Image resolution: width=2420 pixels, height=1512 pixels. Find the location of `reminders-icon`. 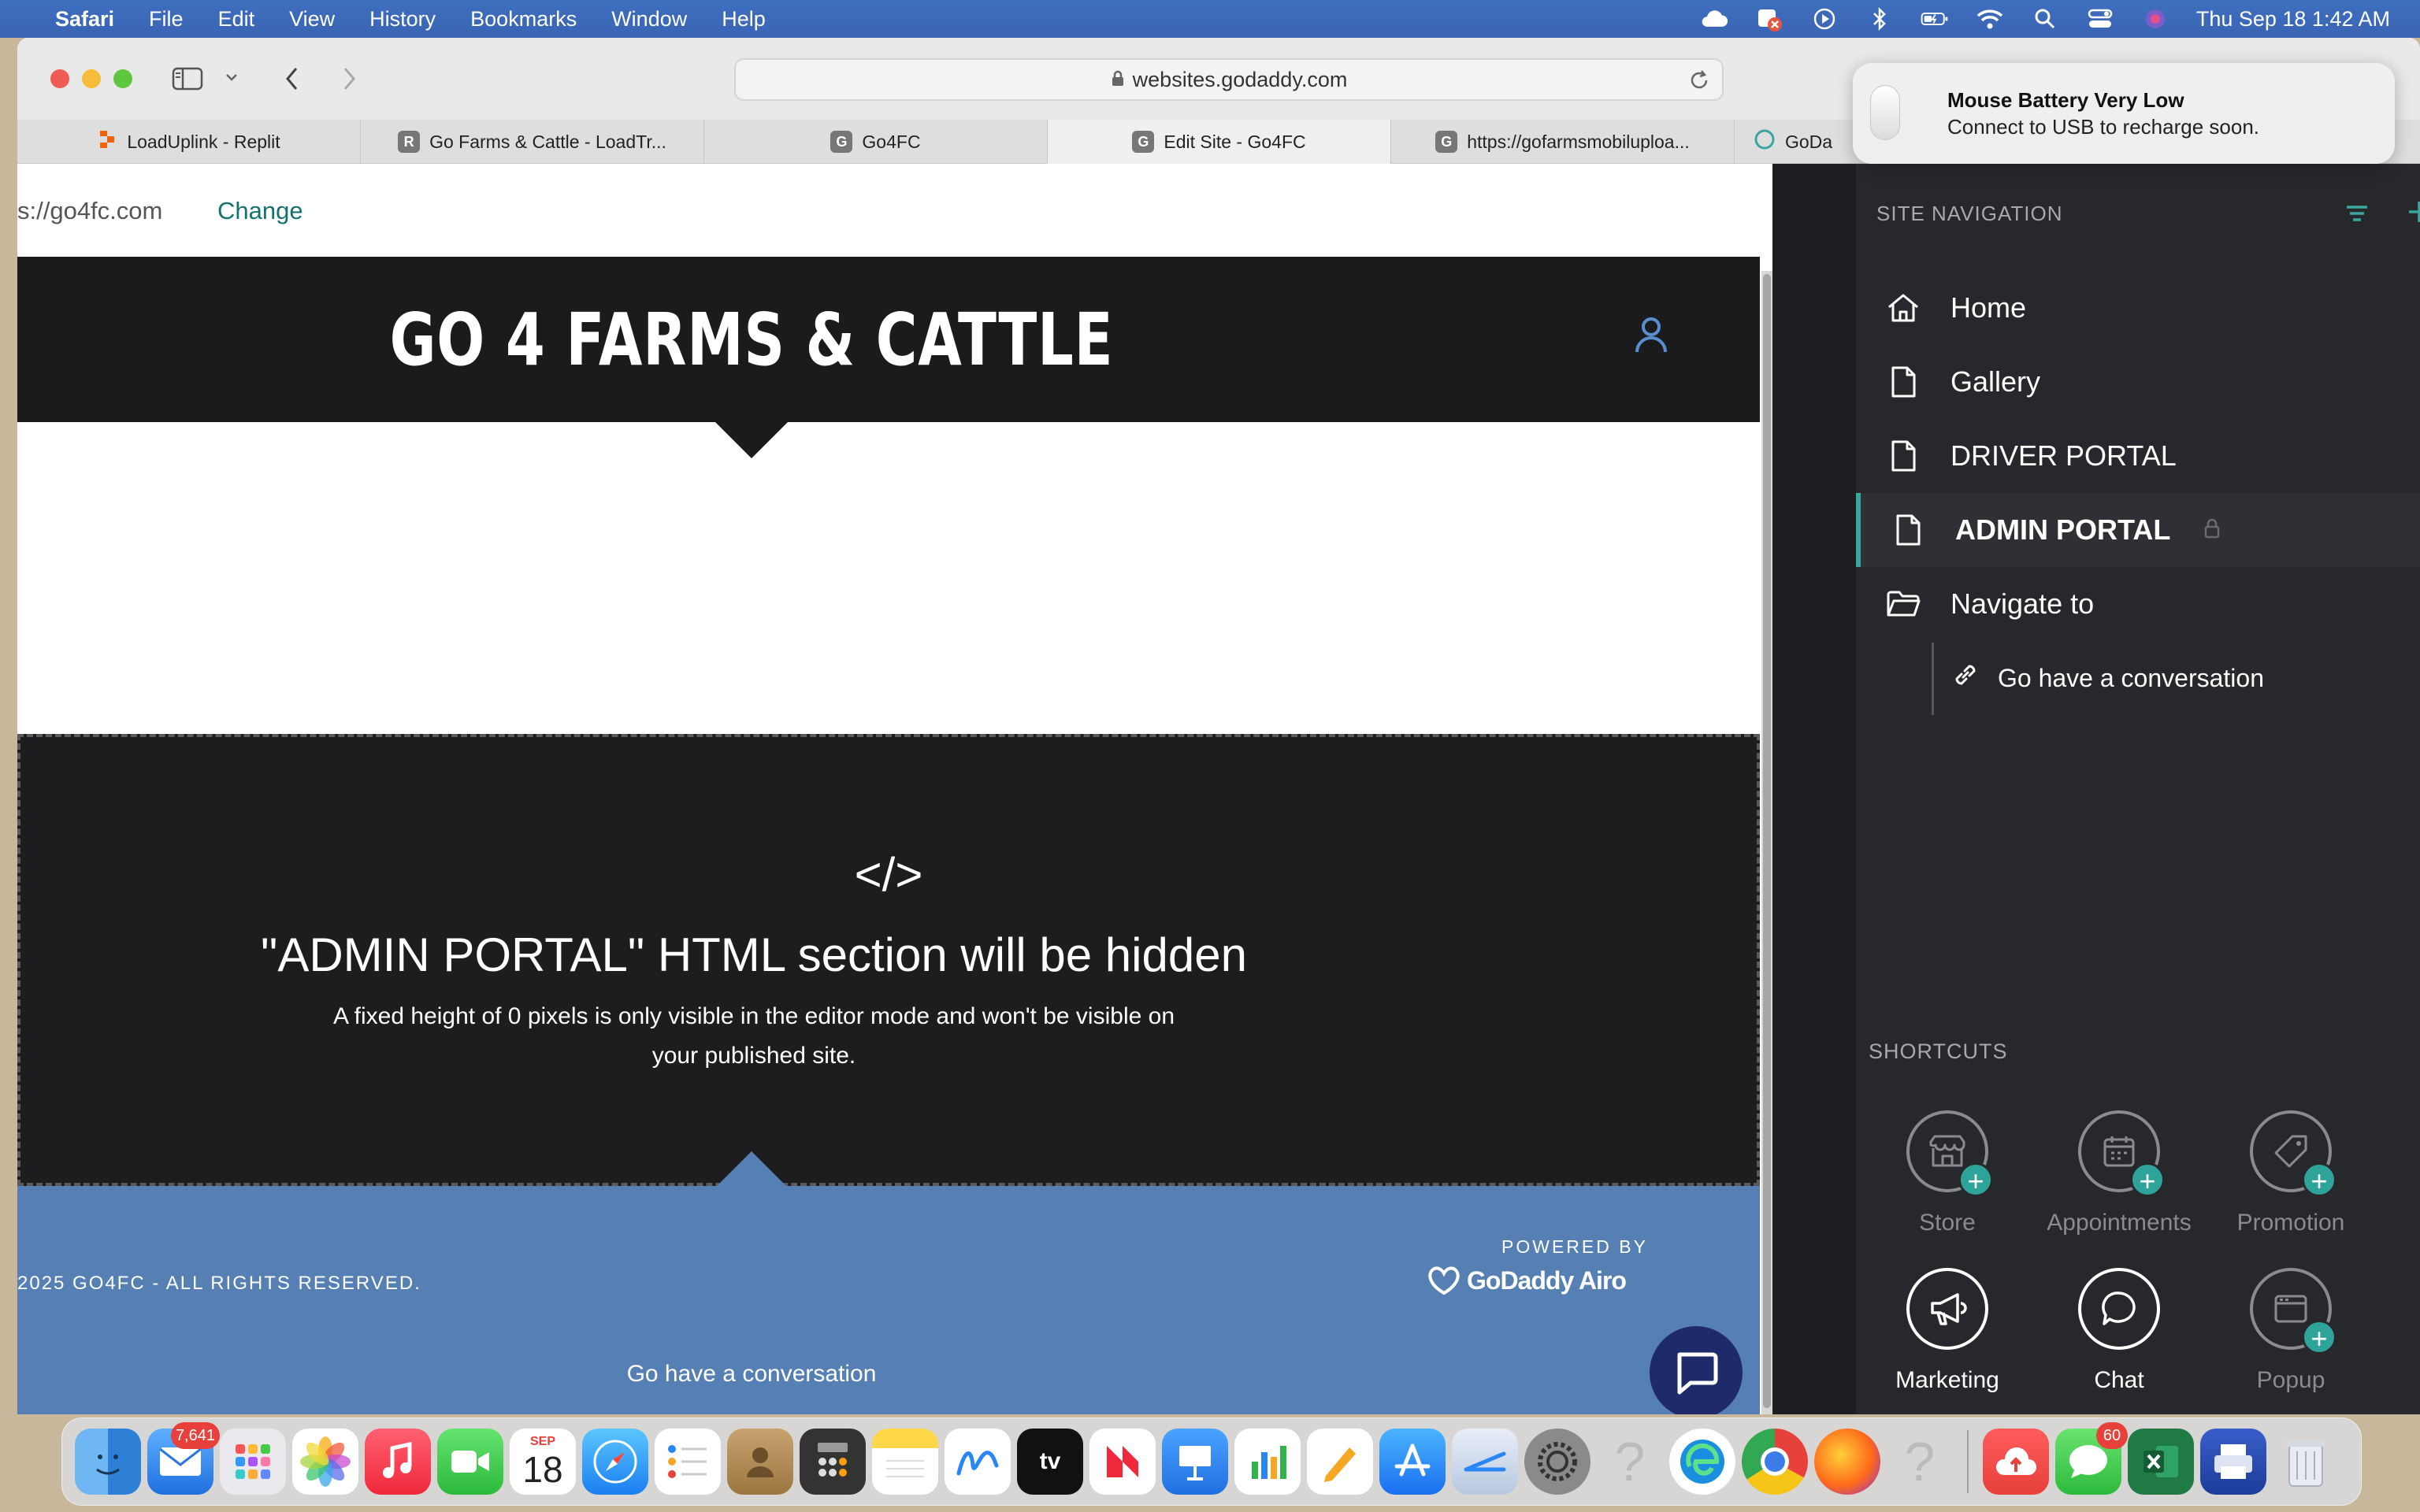

reminders-icon is located at coordinates (688, 1462).